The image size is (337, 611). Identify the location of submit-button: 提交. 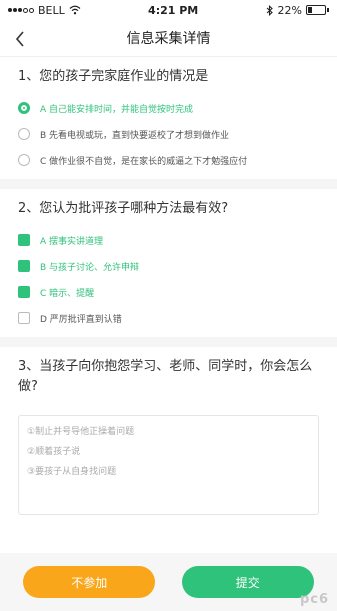
(247, 582).